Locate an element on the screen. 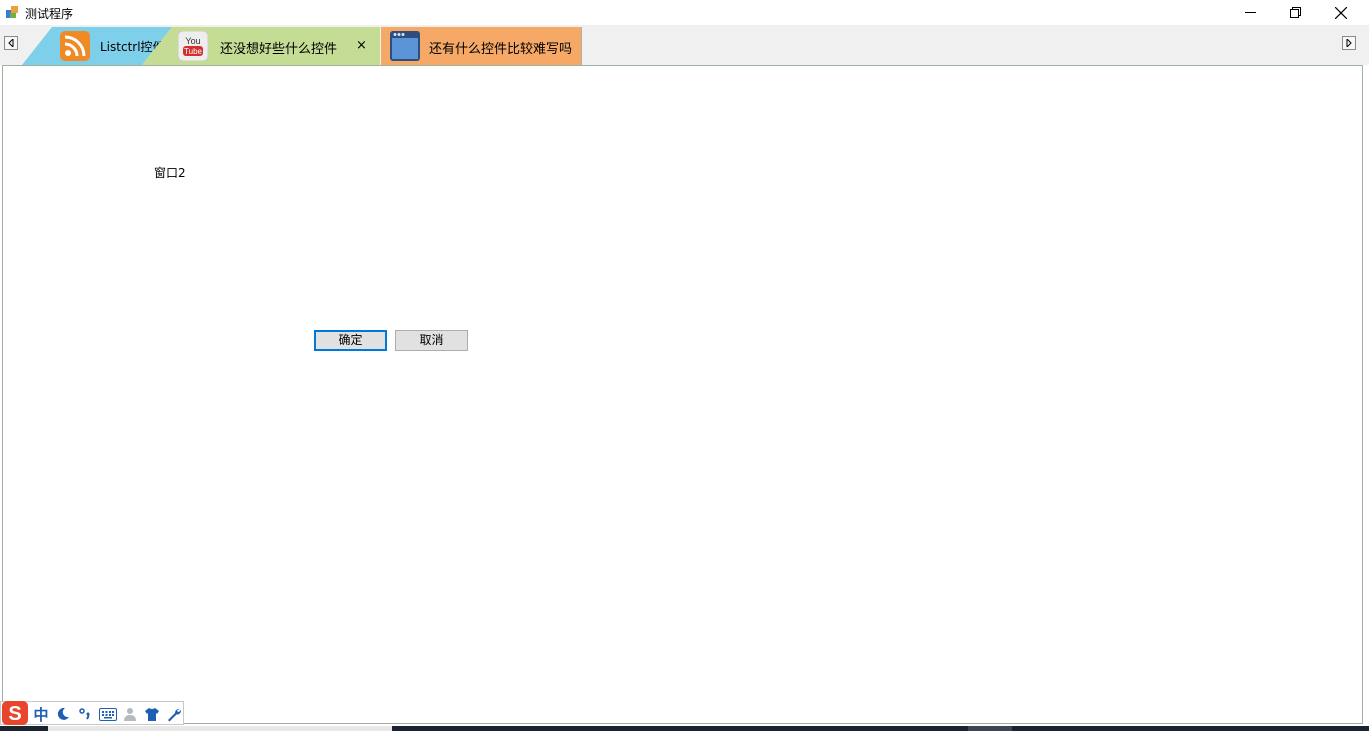 This screenshot has width=1369, height=731. restore-icon is located at coordinates (1295, 12).